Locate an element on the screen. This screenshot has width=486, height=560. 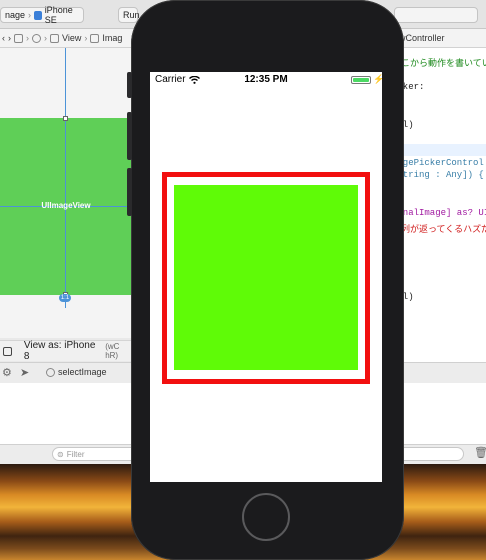
code-line: ginalImage] as? UI is located at coordinates (439, 213).